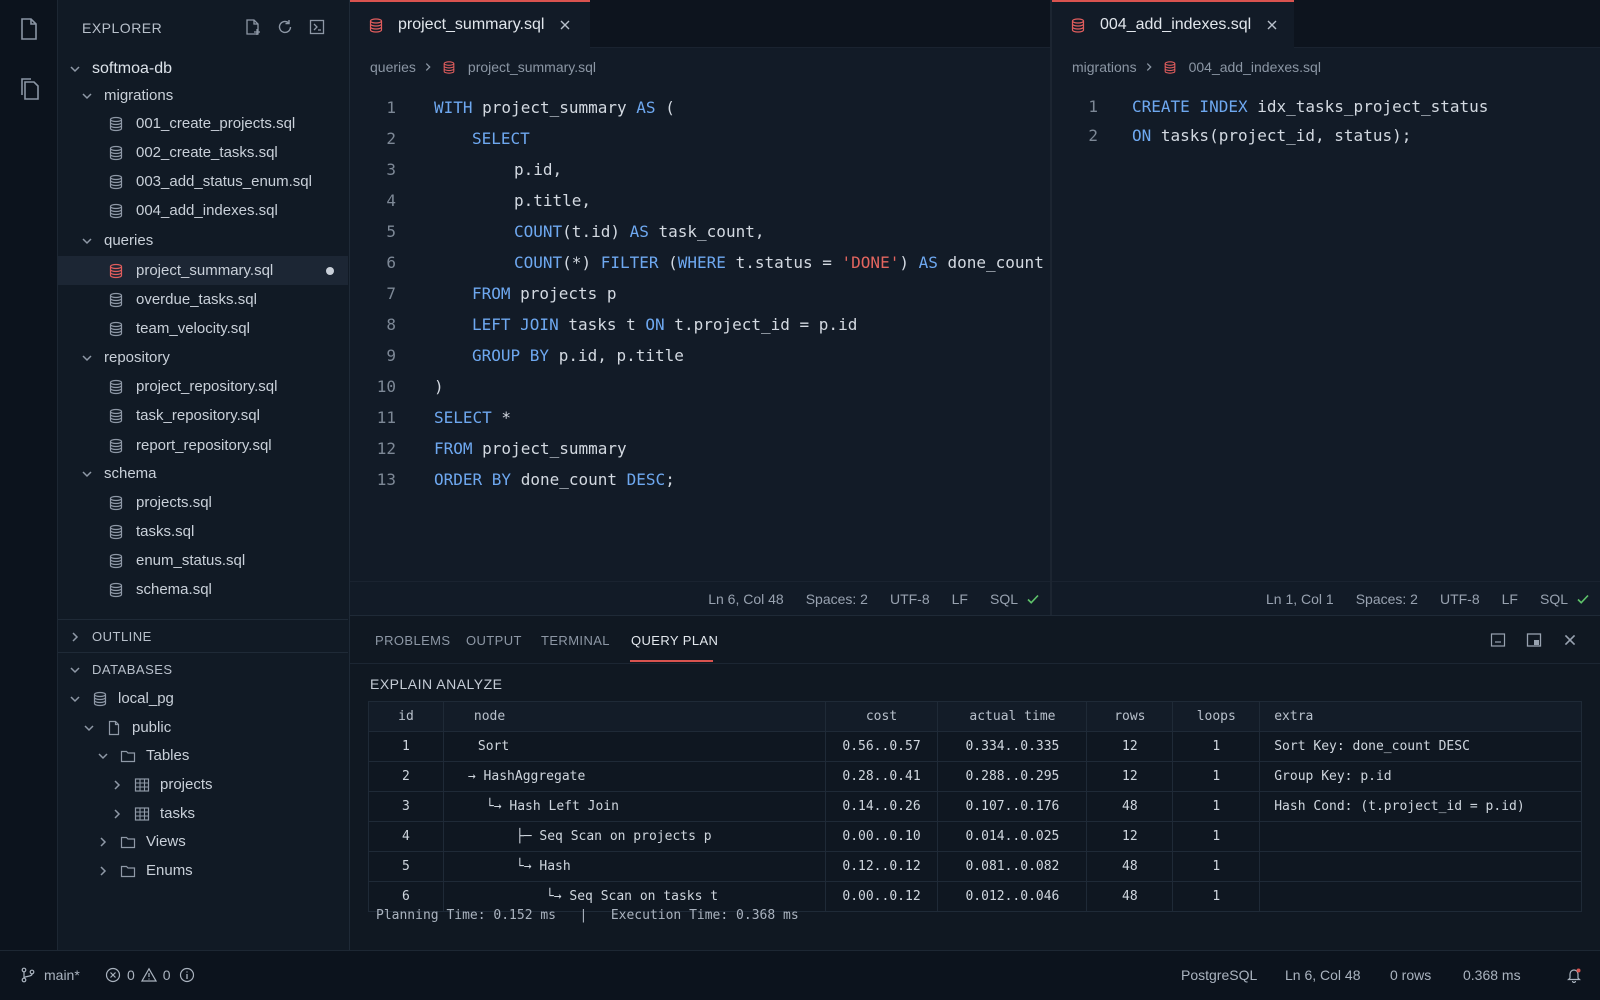  Describe the element at coordinates (203, 813) in the screenshot. I see `tree-table-tasks: tasks` at that location.